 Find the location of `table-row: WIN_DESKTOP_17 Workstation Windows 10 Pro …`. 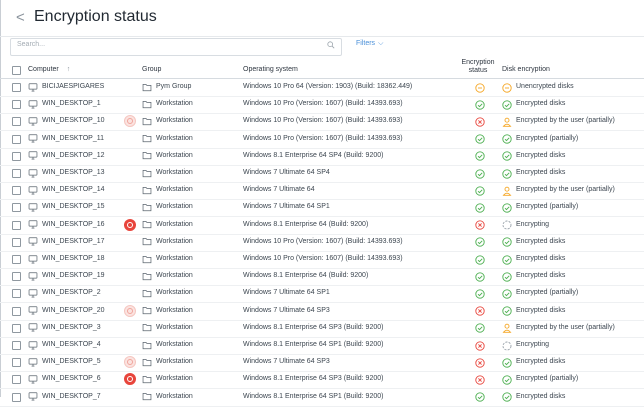

table-row: WIN_DESKTOP_17 Workstation Windows 10 Pro … is located at coordinates (322, 243).